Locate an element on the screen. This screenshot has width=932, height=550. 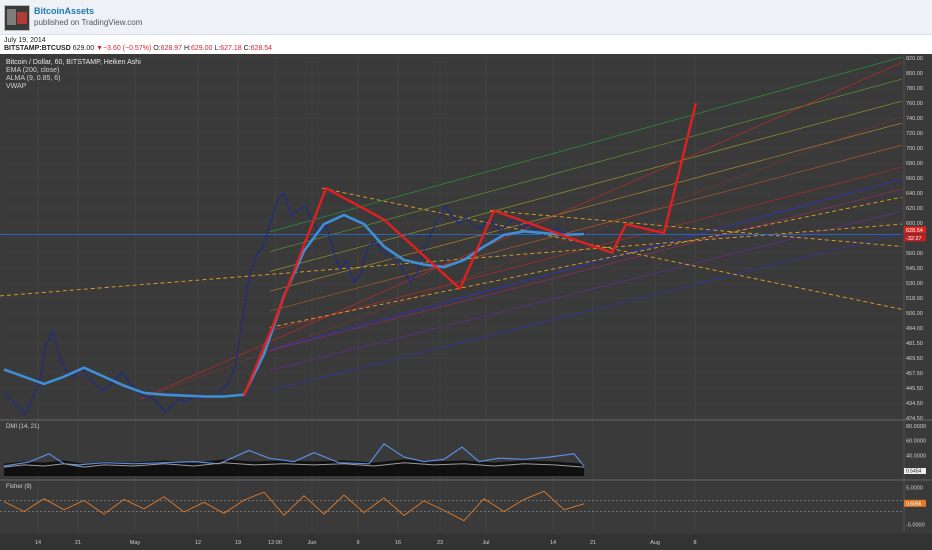
ticker-high-key: H: is located at coordinates (187, 48).